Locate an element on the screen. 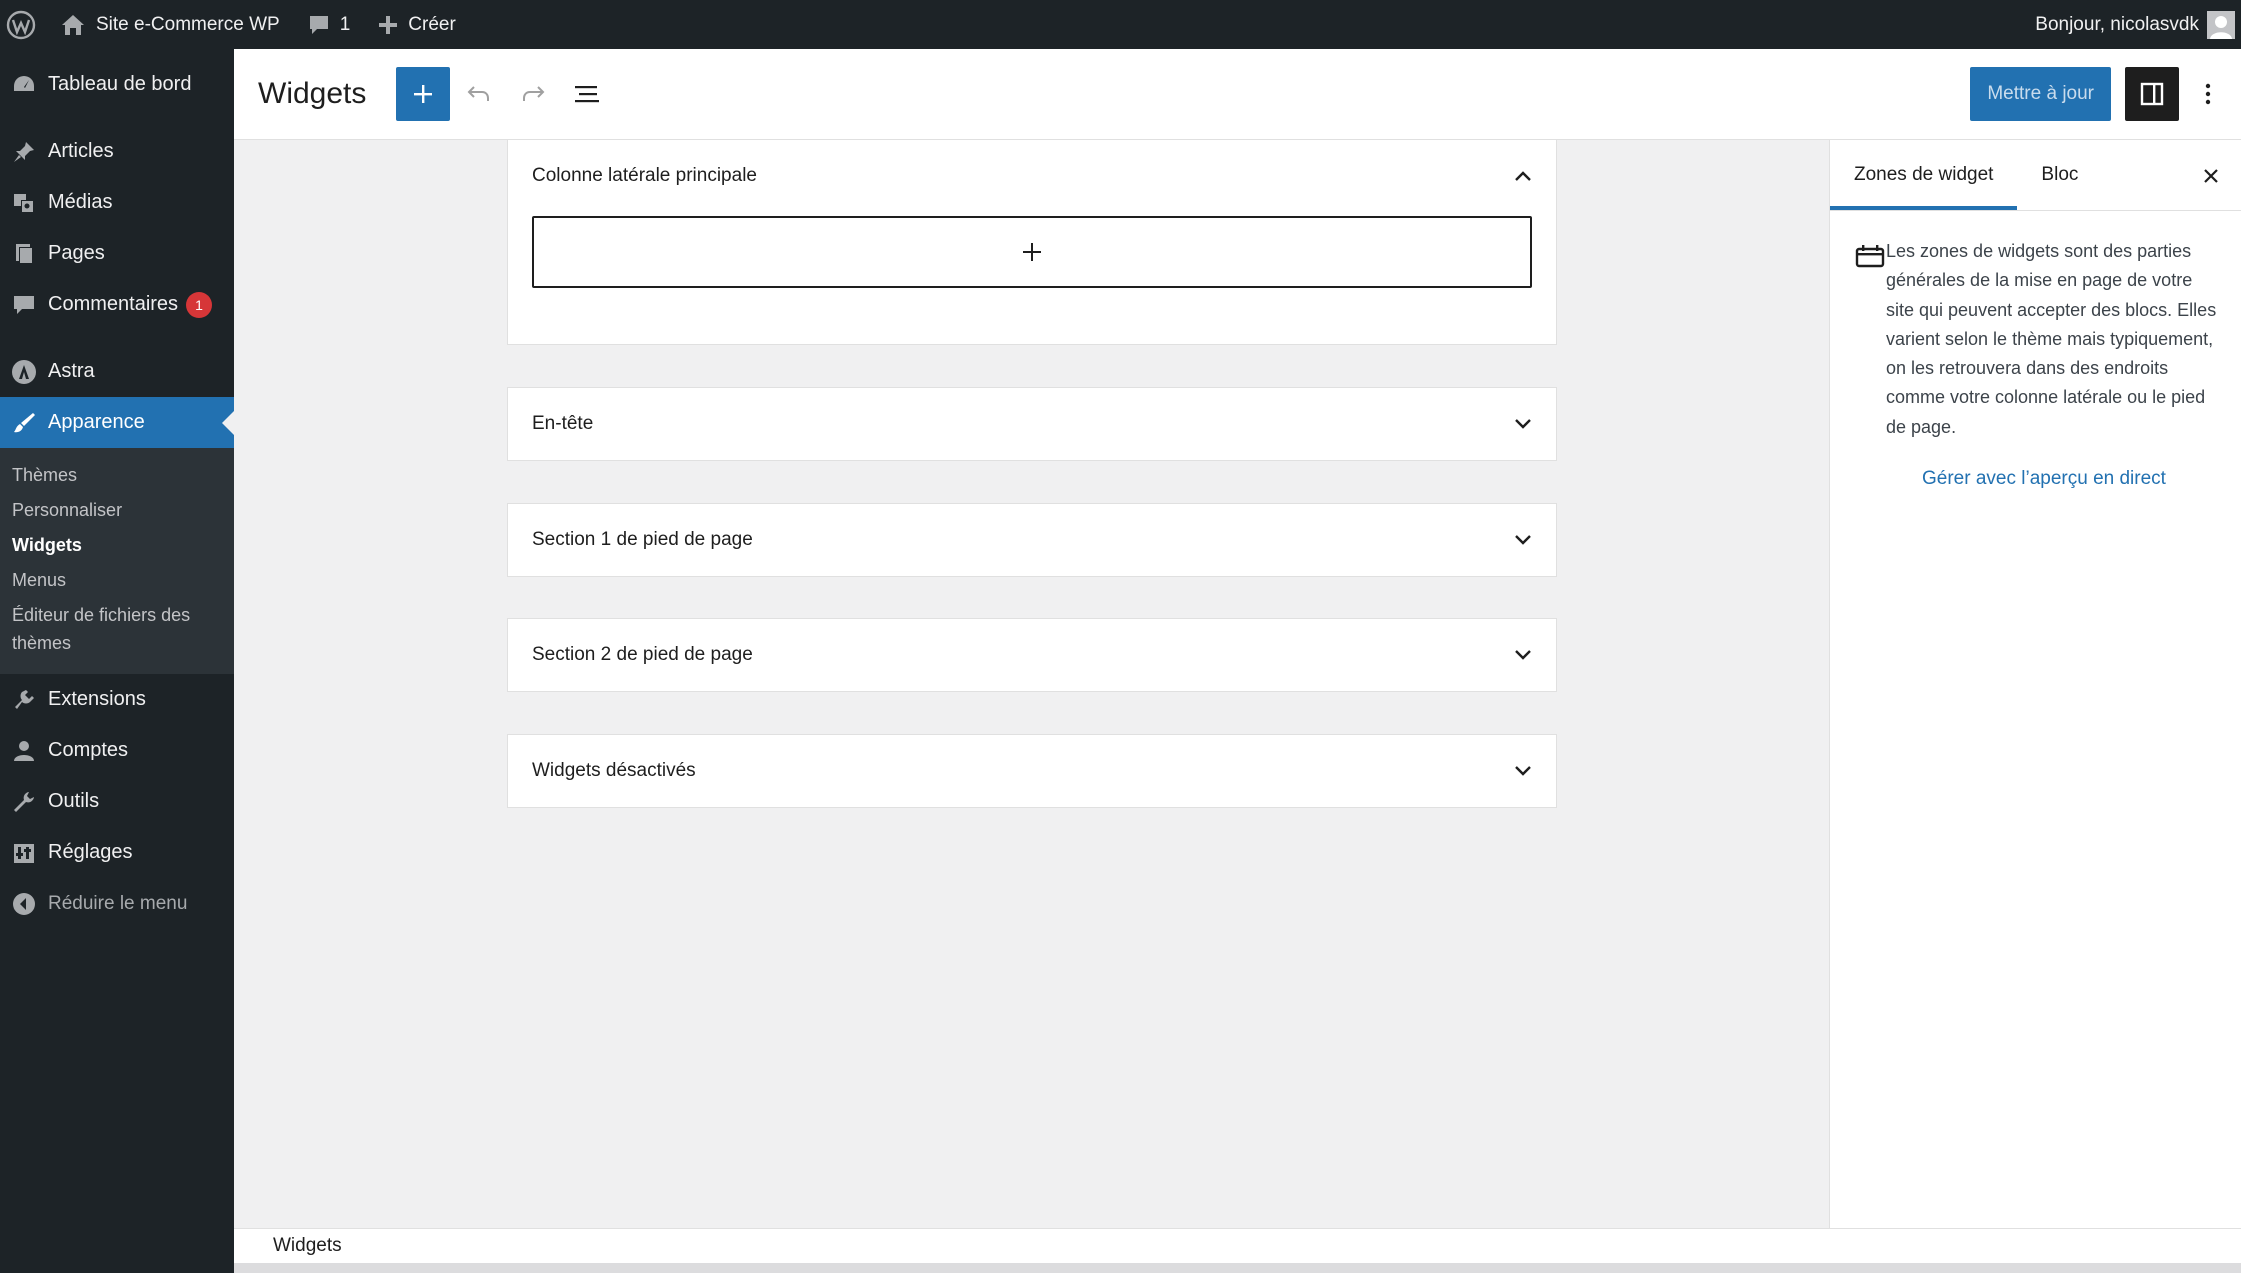  new-label: Créer is located at coordinates (432, 24).